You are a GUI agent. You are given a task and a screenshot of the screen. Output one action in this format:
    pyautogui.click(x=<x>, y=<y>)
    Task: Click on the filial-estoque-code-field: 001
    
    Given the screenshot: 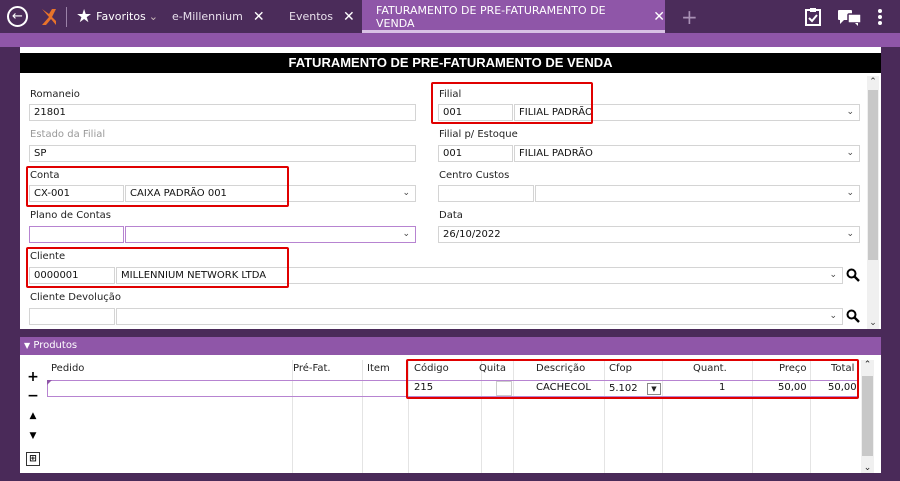 What is the action you would take?
    pyautogui.click(x=475, y=153)
    